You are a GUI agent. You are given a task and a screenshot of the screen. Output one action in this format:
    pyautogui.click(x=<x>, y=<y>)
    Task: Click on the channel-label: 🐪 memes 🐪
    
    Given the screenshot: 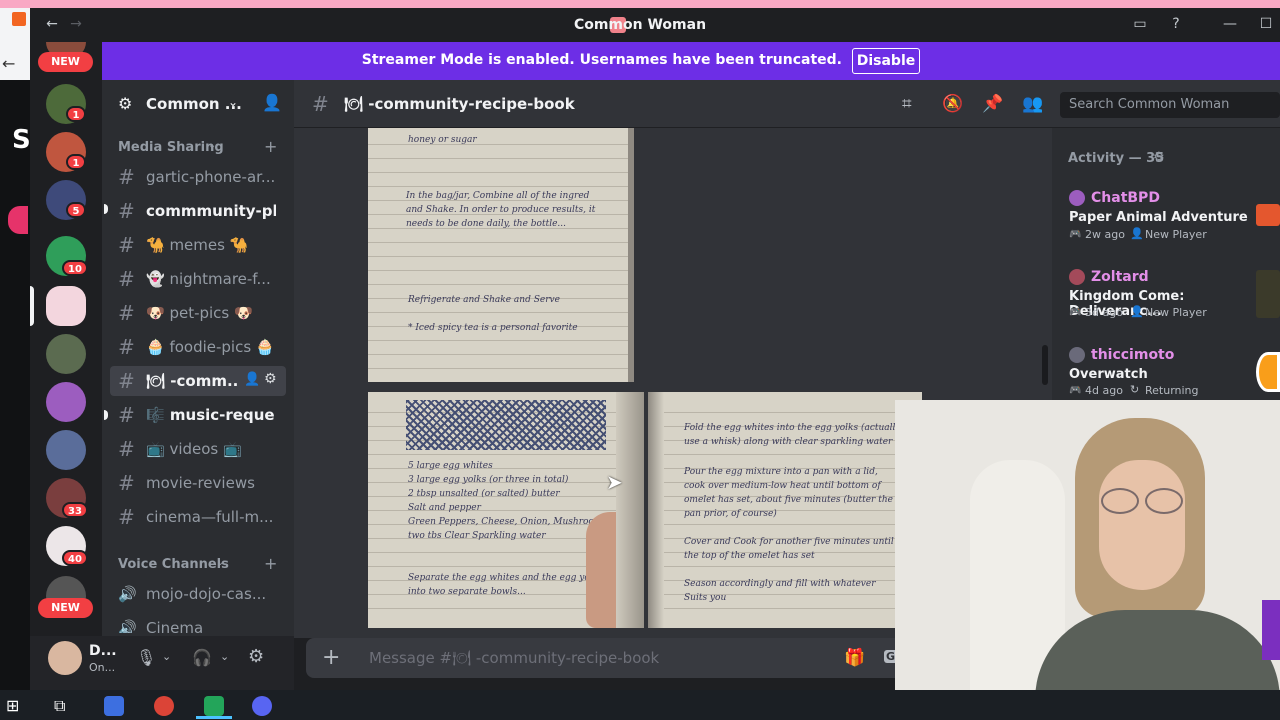 What is the action you would take?
    pyautogui.click(x=197, y=245)
    